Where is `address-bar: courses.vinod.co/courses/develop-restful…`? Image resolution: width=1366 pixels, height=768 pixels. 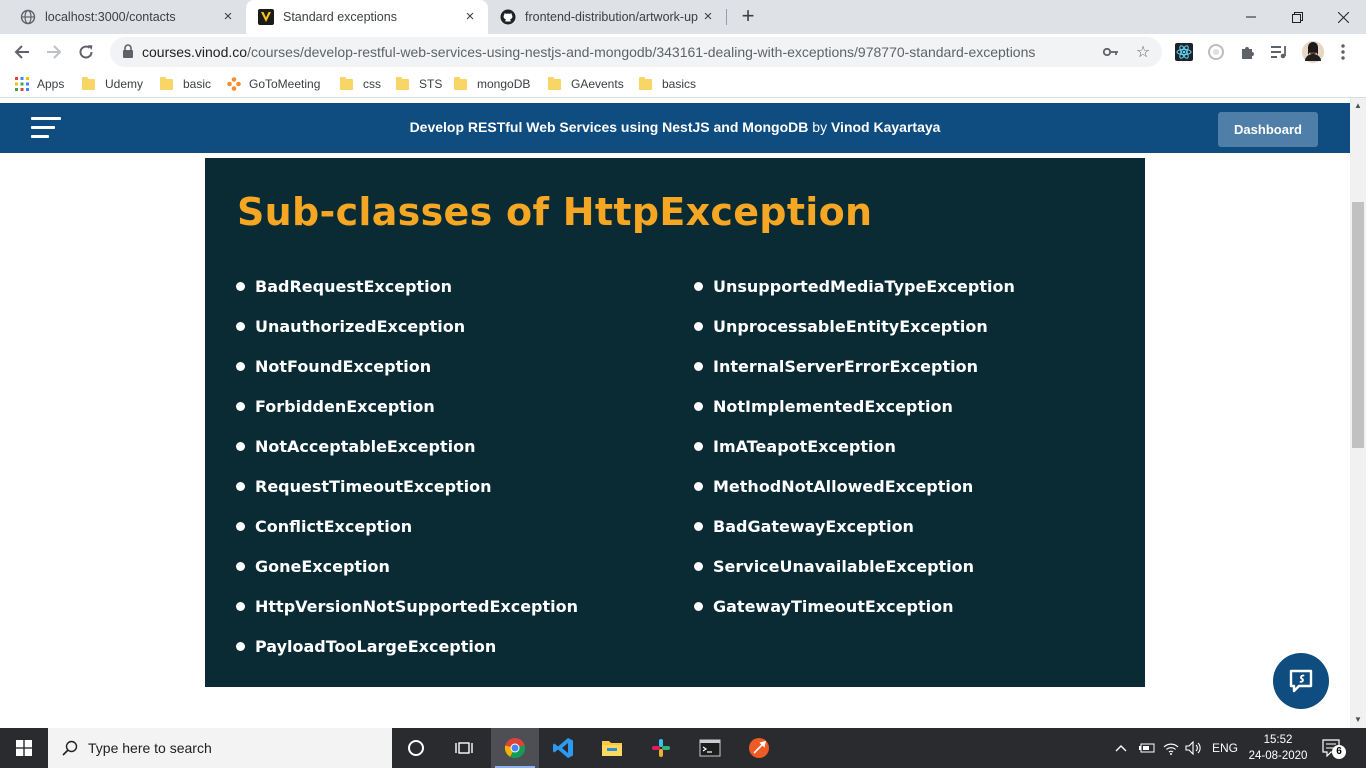
address-bar: courses.vinod.co/courses/develop-restful… is located at coordinates (636, 52).